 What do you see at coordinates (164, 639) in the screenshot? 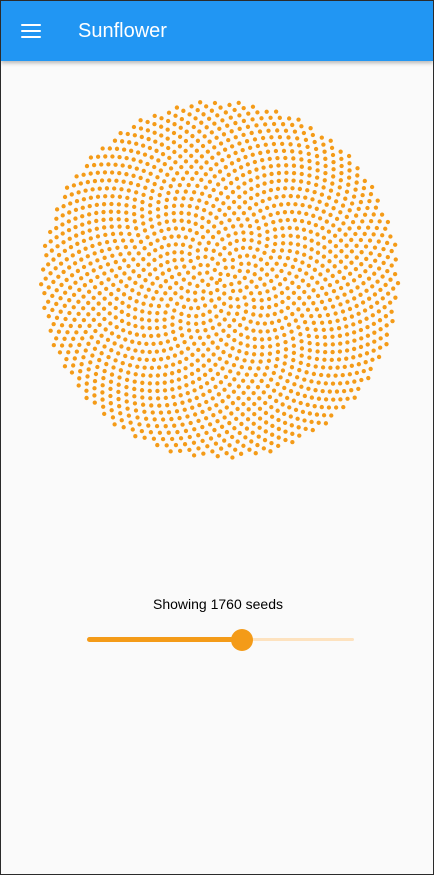
I see `slider-active-track` at bounding box center [164, 639].